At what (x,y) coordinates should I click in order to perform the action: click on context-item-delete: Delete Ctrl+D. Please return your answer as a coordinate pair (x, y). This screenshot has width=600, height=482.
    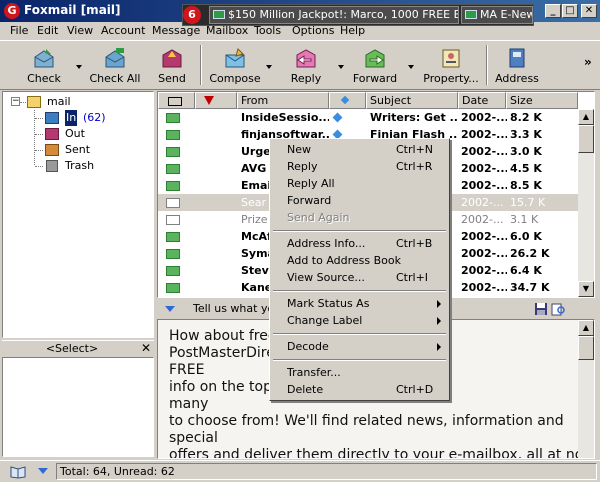
    Looking at the image, I should click on (359, 389).